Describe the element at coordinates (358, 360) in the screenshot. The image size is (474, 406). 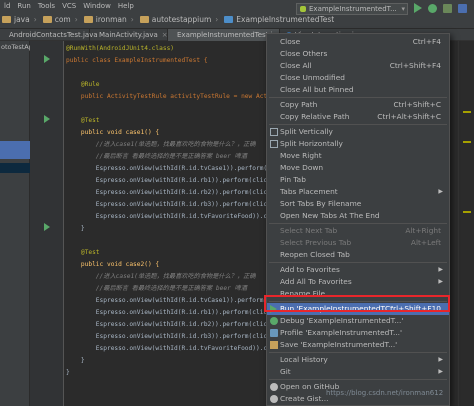
I see `menu-item-local-history: Local History ▶` at that location.